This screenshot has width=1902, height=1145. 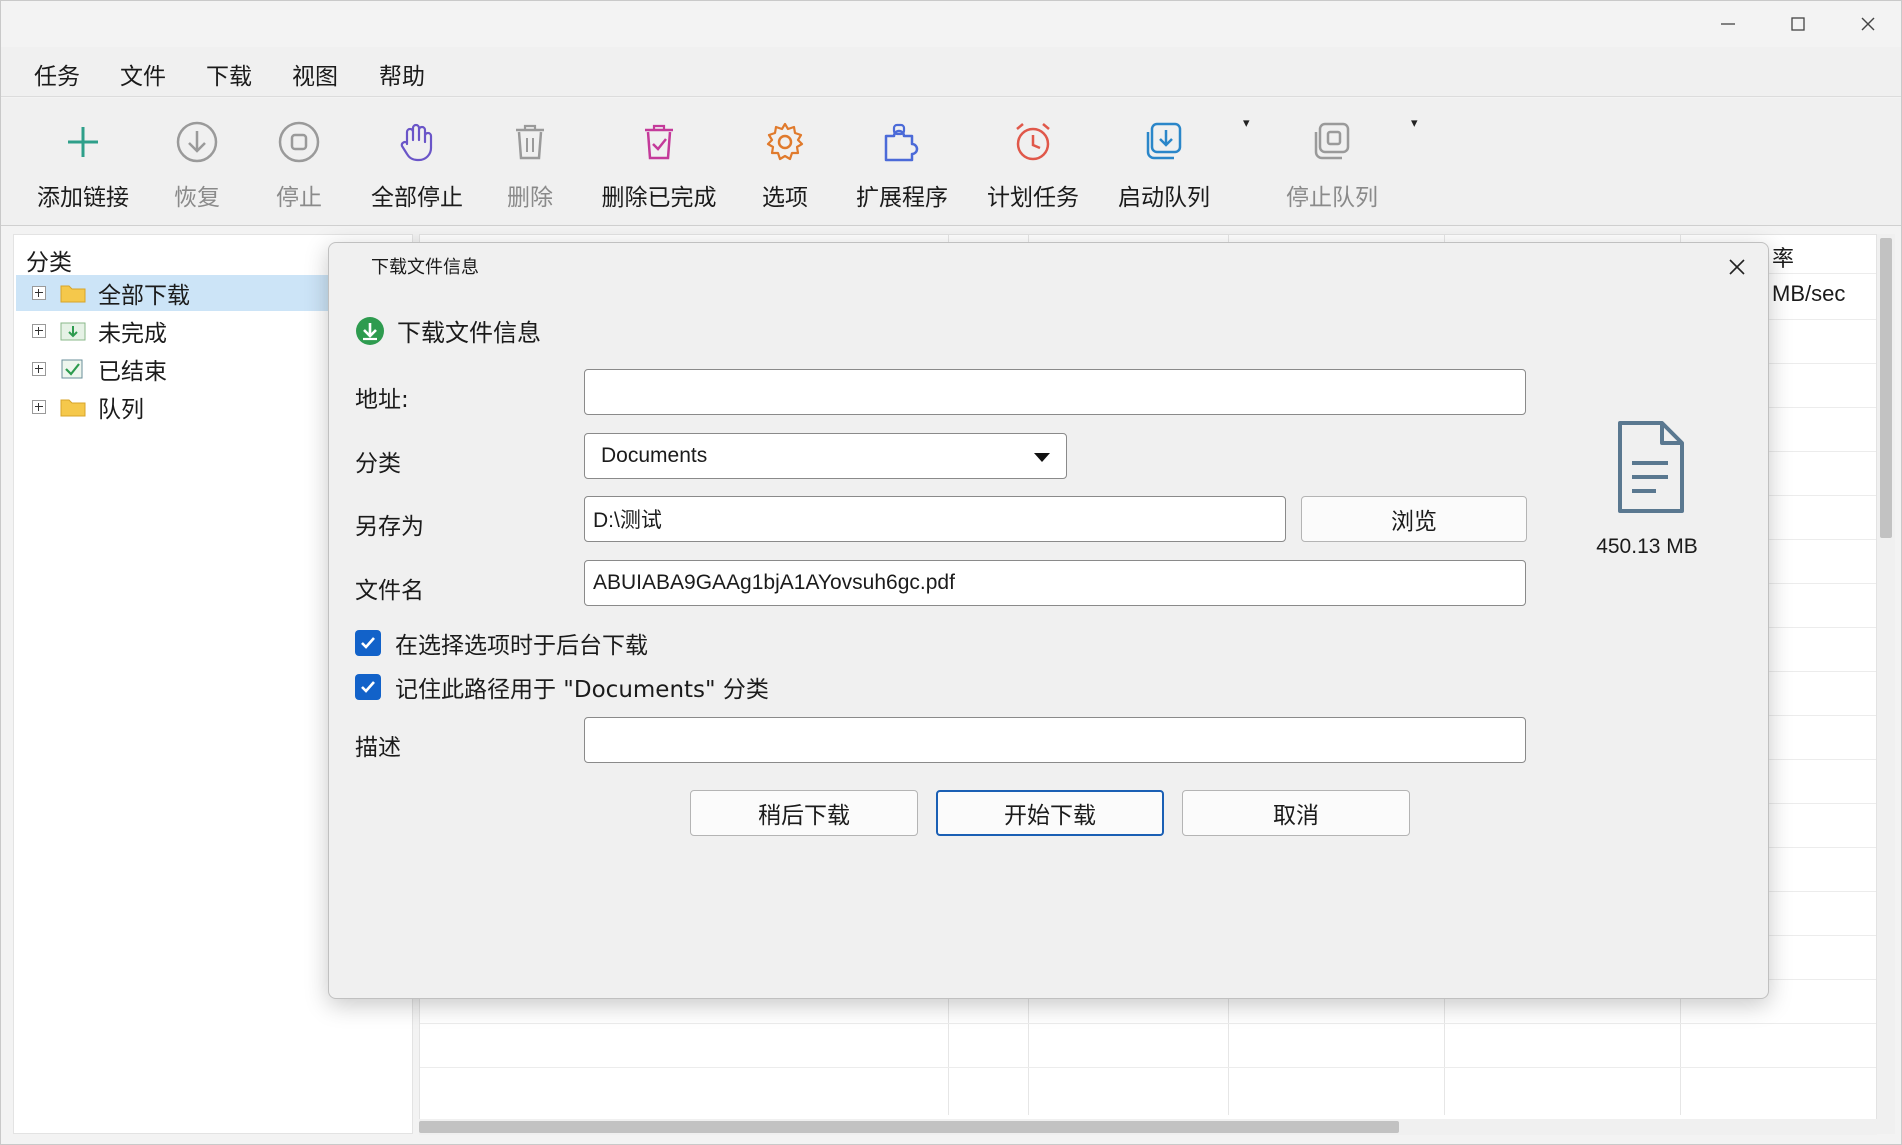 I want to click on delete-button: 删除, so click(x=530, y=162).